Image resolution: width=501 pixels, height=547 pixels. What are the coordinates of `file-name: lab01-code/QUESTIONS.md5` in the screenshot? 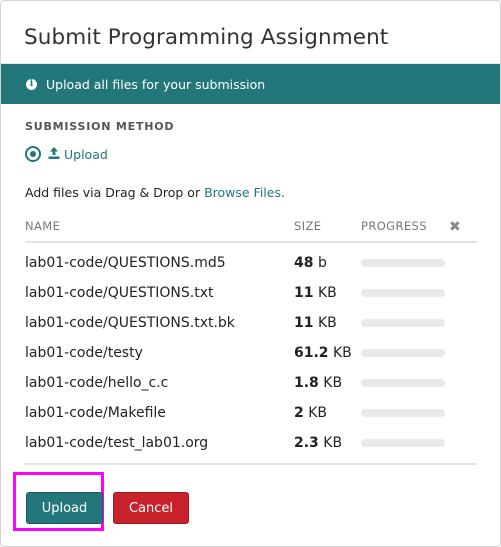 It's located at (125, 263).